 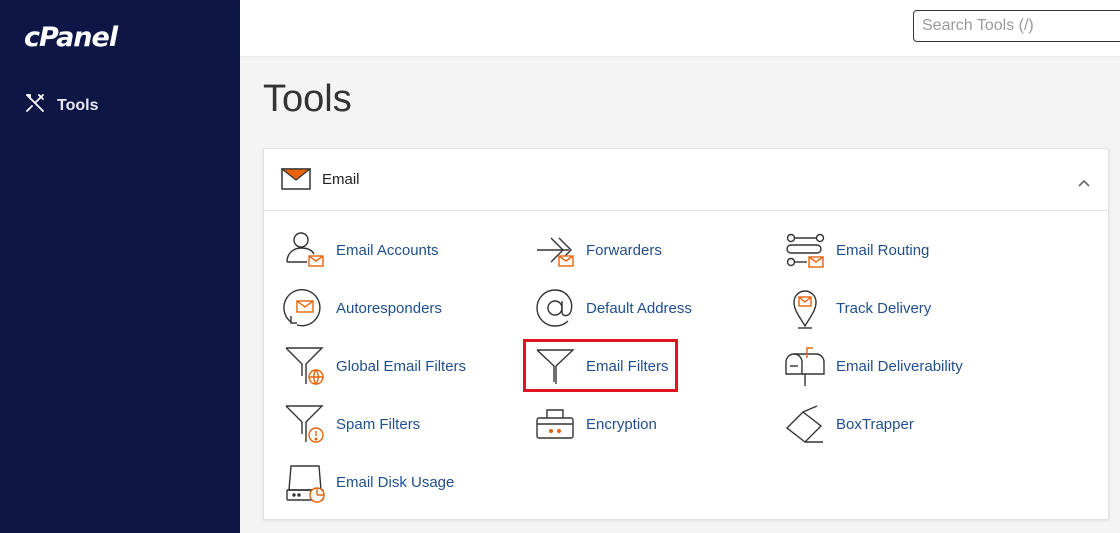 I want to click on encryption-icon, so click(x=555, y=424).